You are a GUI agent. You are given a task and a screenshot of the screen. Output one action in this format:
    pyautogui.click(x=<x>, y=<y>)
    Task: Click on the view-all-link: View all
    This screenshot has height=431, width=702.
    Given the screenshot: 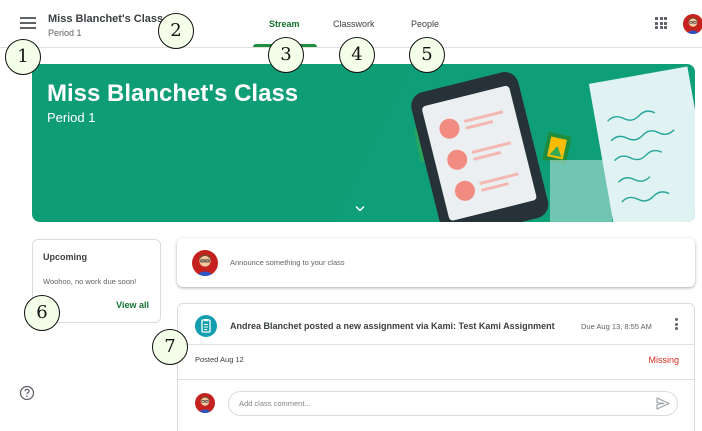 What is the action you would take?
    pyautogui.click(x=132, y=305)
    